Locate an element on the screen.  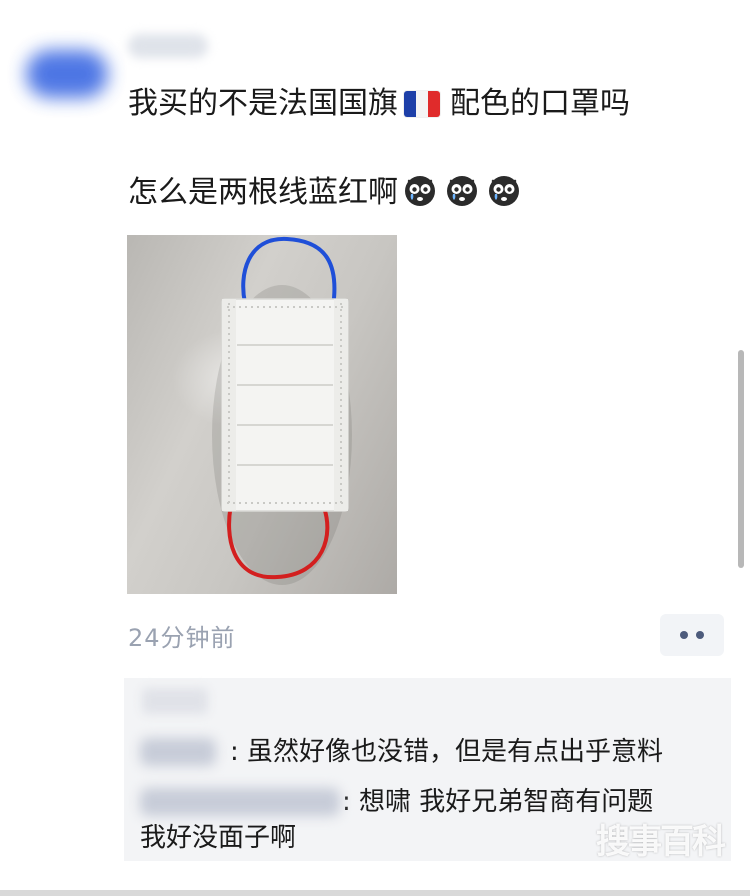
france-flag-icon is located at coordinates (422, 104).